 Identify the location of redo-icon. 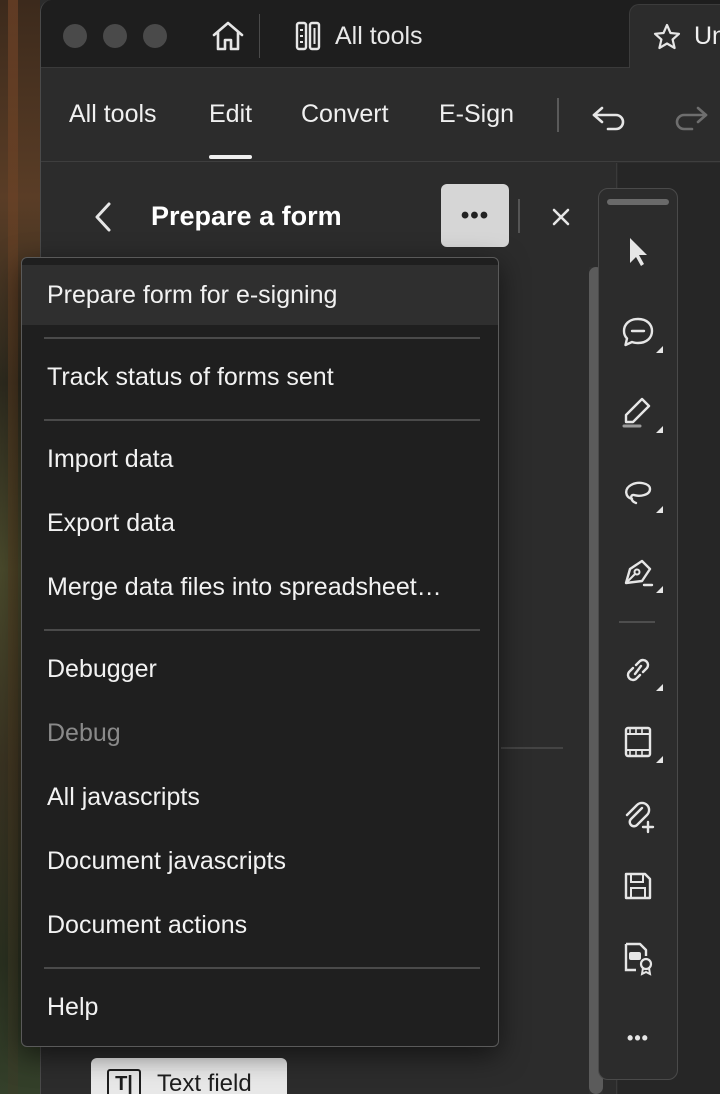
(691, 118).